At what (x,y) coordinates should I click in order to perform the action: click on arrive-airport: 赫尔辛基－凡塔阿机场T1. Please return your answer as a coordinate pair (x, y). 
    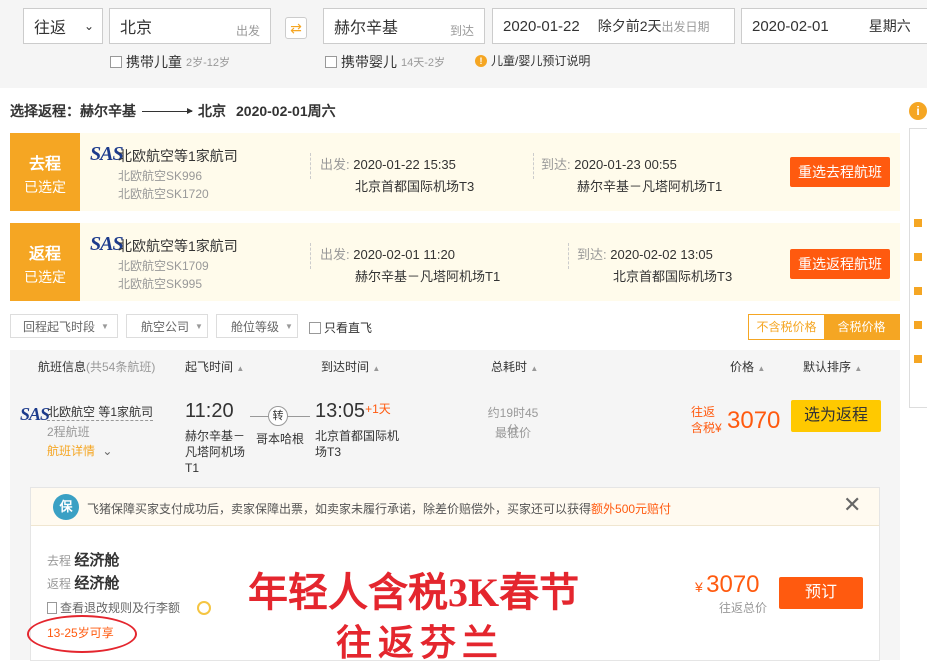
    Looking at the image, I should click on (650, 186).